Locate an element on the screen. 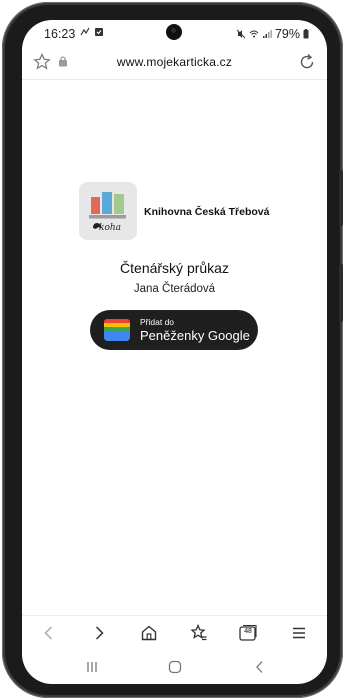  koha-logo-icon: koha is located at coordinates (107, 212).